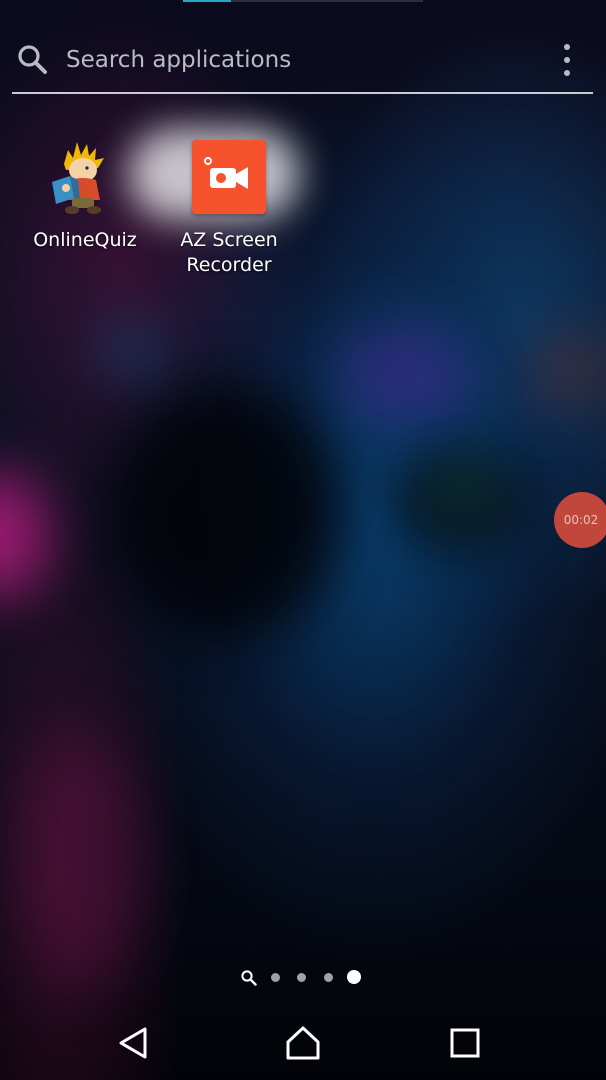  What do you see at coordinates (303, 1043) in the screenshot?
I see `home-icon` at bounding box center [303, 1043].